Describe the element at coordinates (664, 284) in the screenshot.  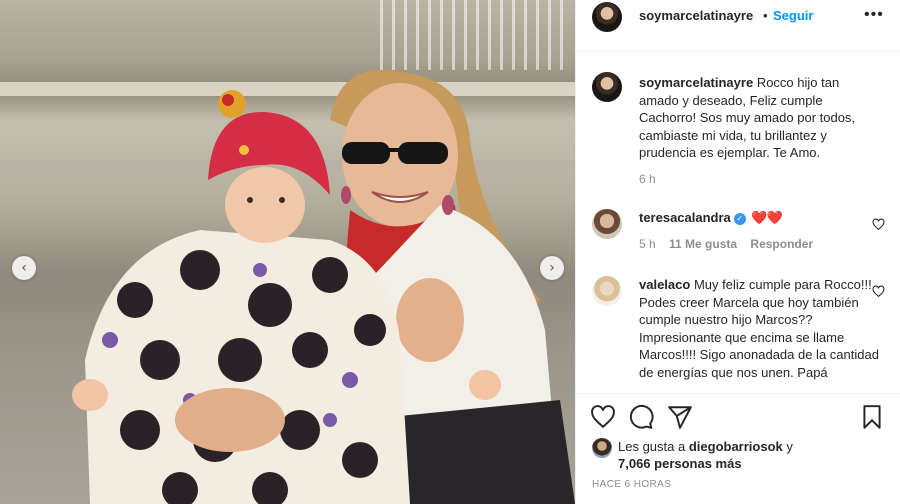
I see `comment-username: valelaco` at that location.